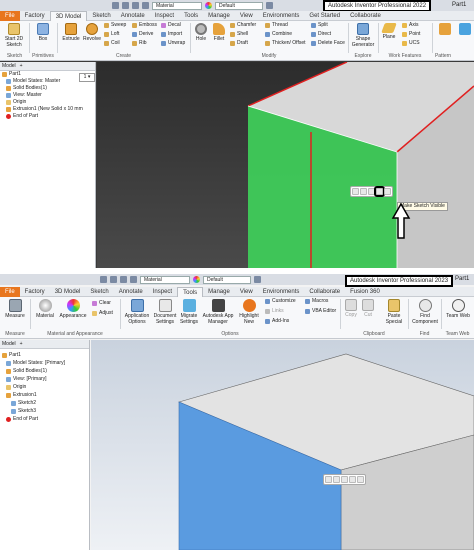  What do you see at coordinates (411, 34) in the screenshot?
I see `point-button: Point` at bounding box center [411, 34].